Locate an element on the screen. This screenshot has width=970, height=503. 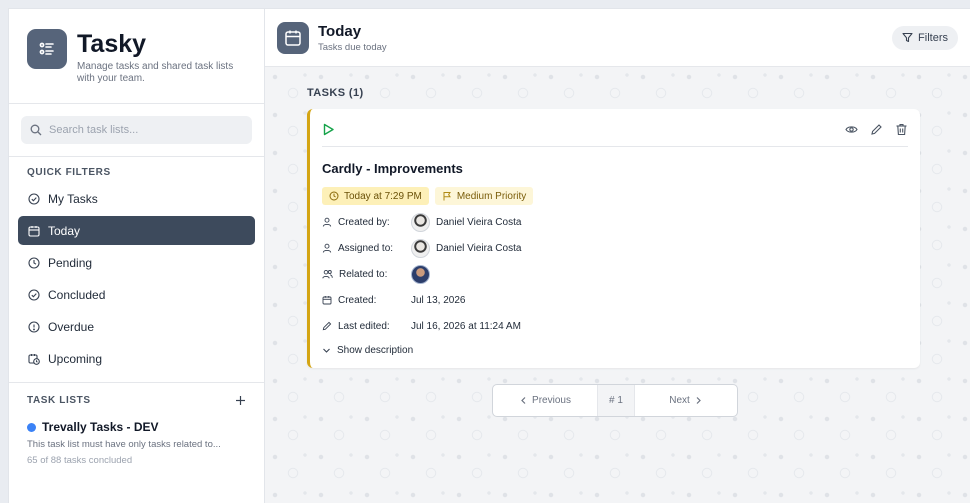
chevron-left-icon is located at coordinates (523, 400).